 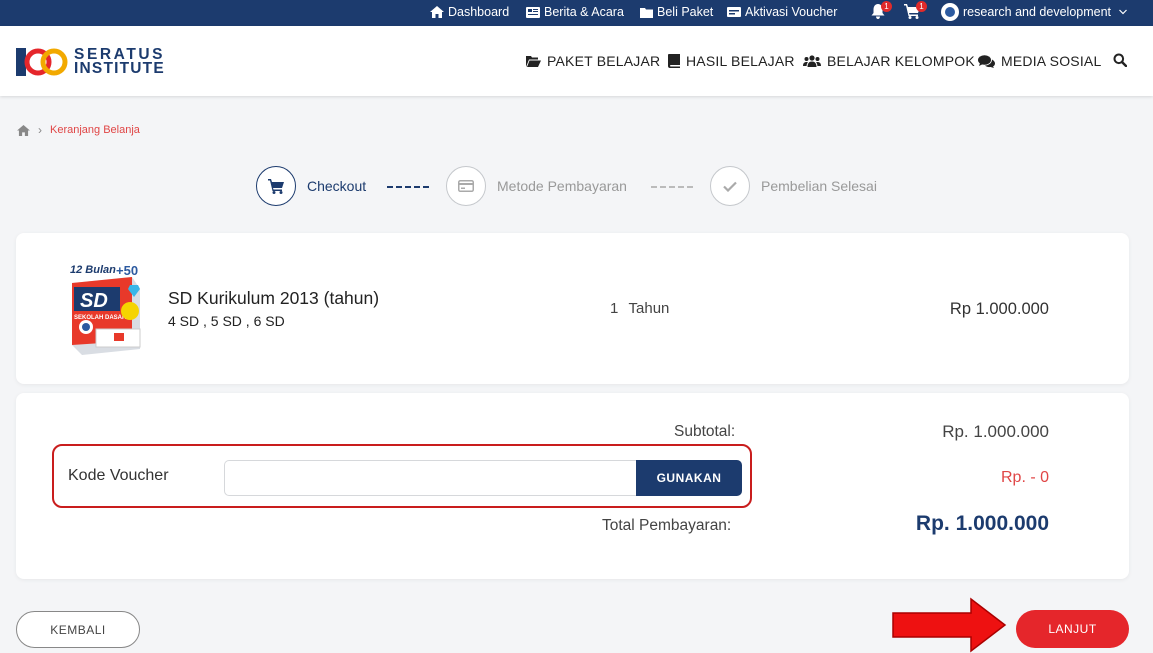 I want to click on cart-icon, so click(x=276, y=186).